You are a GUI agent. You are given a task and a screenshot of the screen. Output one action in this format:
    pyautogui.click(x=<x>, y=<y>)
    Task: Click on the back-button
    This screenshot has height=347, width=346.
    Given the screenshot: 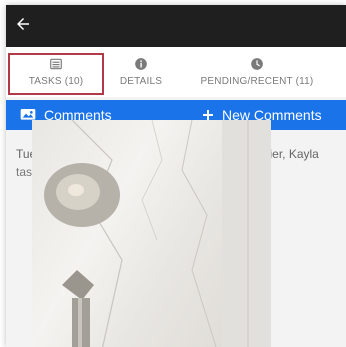 What is the action you would take?
    pyautogui.click(x=23, y=24)
    